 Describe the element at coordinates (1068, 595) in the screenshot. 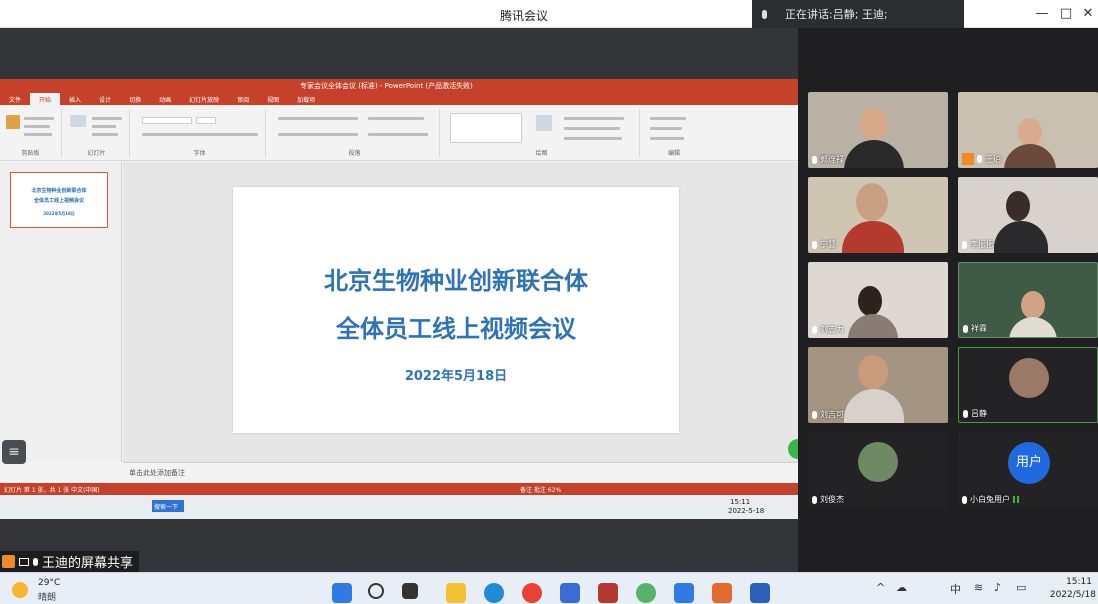

I see `taskbar-clock-date: 2022/5/18` at that location.